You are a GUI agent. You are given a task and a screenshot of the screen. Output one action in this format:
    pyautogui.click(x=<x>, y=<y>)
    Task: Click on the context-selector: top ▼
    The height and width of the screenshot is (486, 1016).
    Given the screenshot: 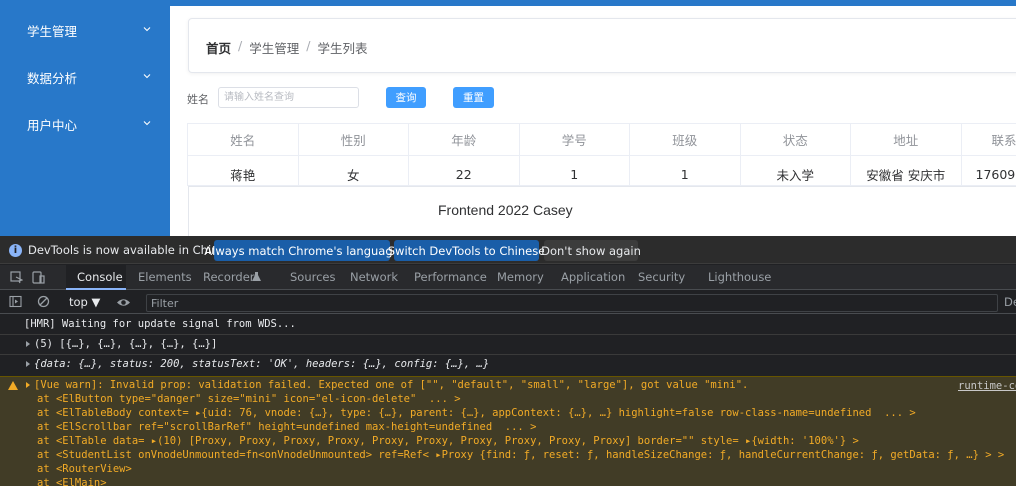 What is the action you would take?
    pyautogui.click(x=84, y=302)
    